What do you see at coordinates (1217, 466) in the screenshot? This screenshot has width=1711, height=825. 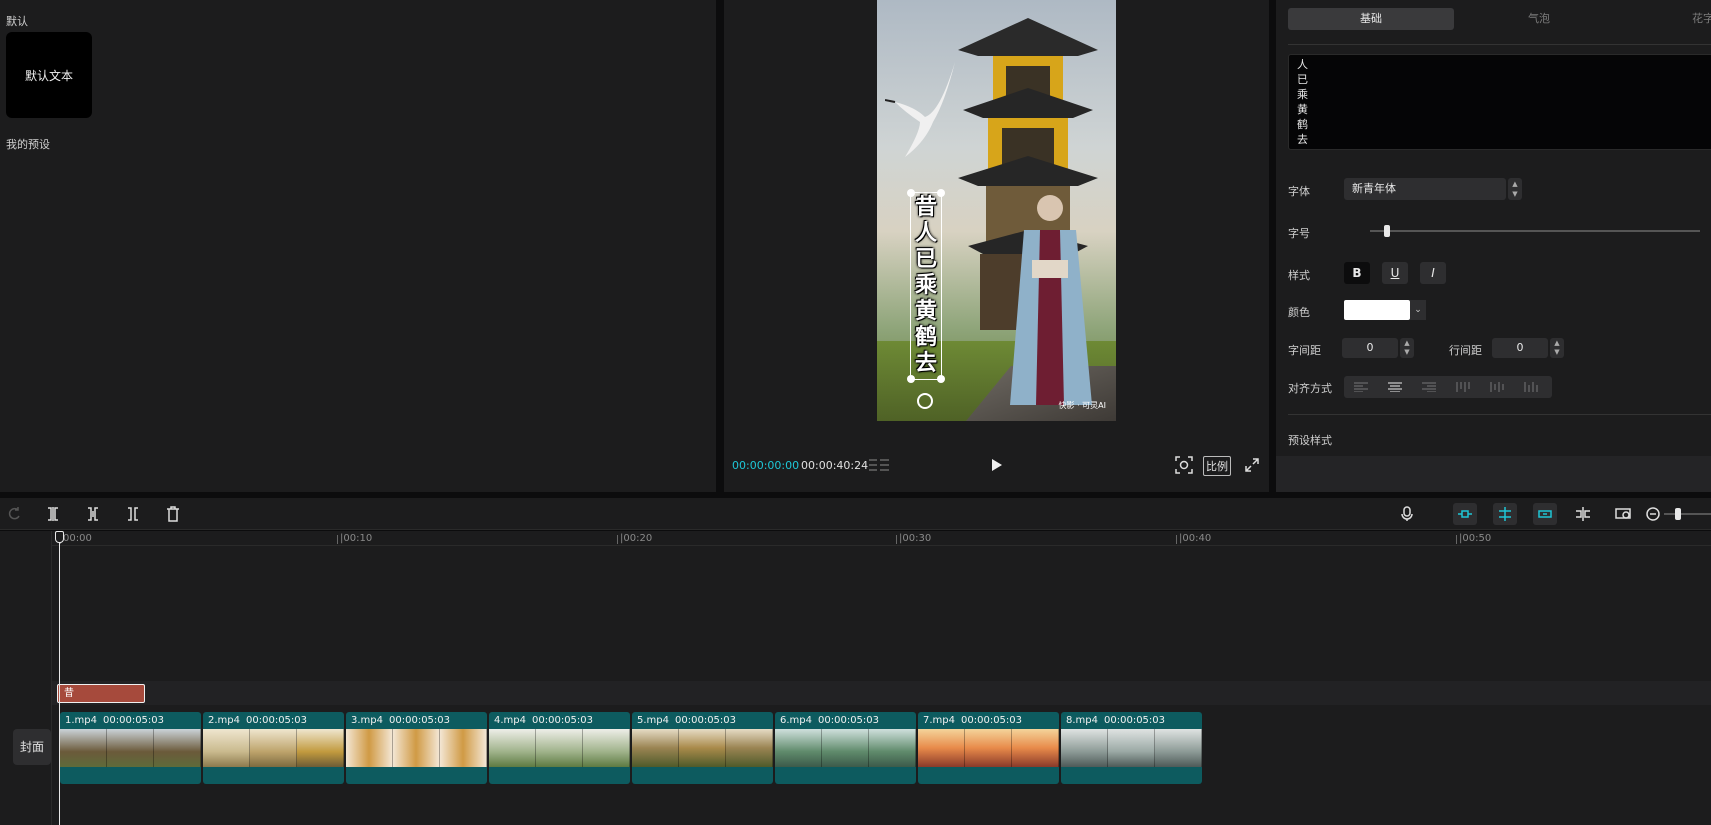 I see `ratio-button: 比例` at bounding box center [1217, 466].